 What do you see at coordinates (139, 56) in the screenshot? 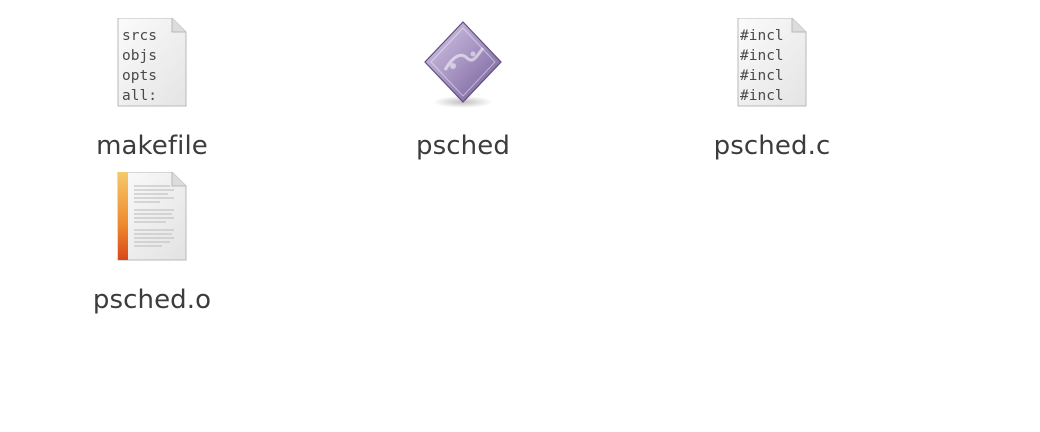
I see `preview-line: objs` at bounding box center [139, 56].